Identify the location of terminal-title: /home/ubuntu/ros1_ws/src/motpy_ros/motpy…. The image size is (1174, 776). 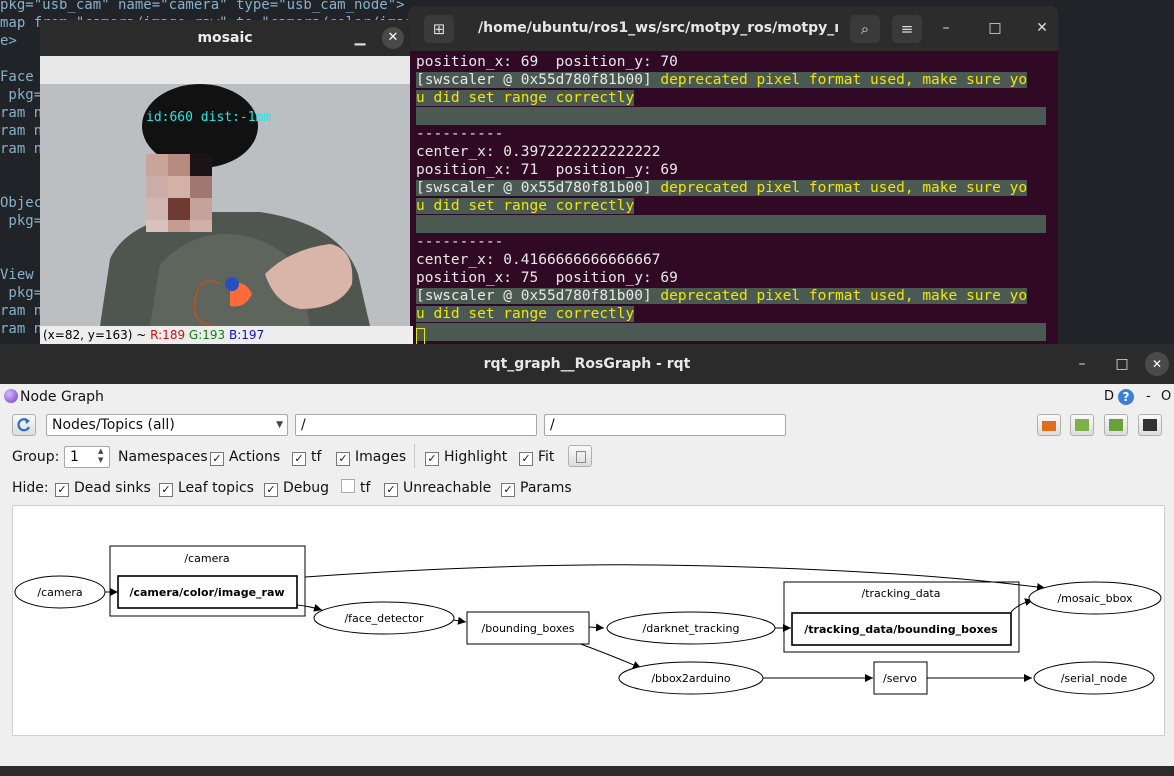
(658, 28).